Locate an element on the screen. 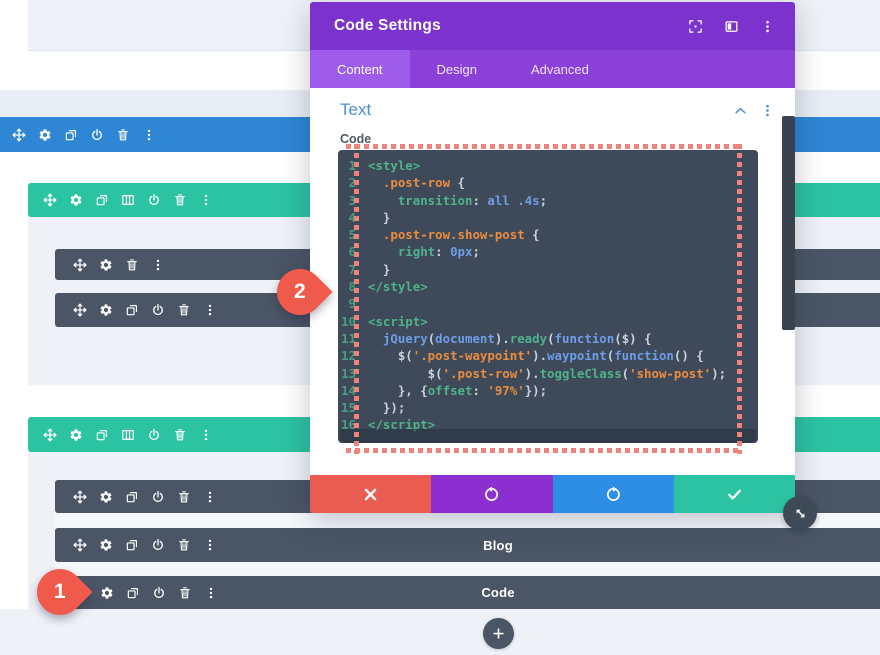 The width and height of the screenshot is (880, 655). code-line: 10 <script> is located at coordinates (548, 321).